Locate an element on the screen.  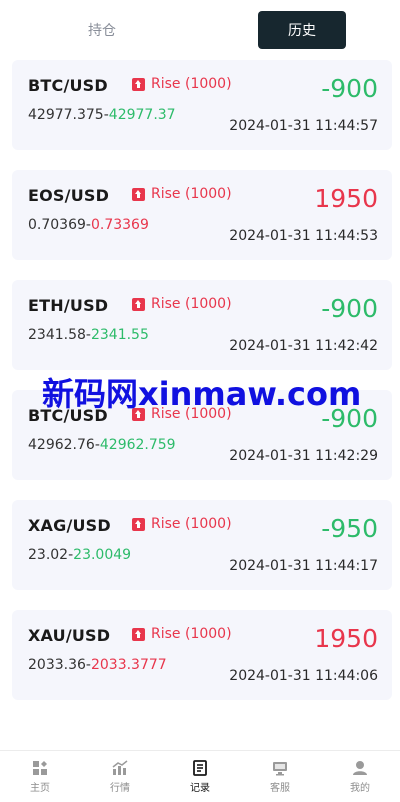
tab-history: 历史 is located at coordinates (302, 30).